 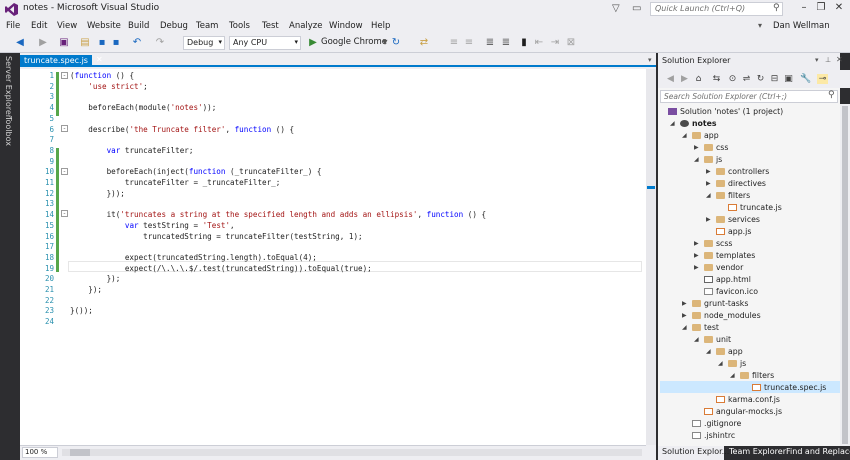 I want to click on bookmark-icon: ▮, so click(x=524, y=42).